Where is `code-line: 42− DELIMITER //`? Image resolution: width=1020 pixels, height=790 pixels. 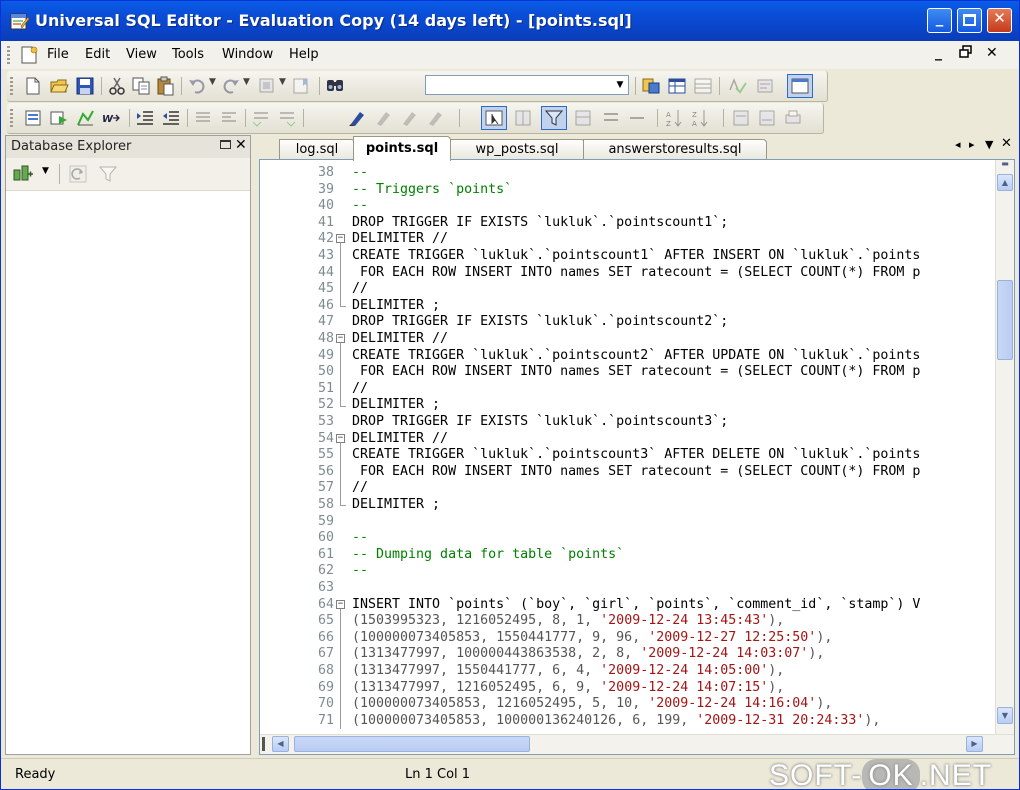
code-line: 42− DELIMITER // is located at coordinates (625, 239).